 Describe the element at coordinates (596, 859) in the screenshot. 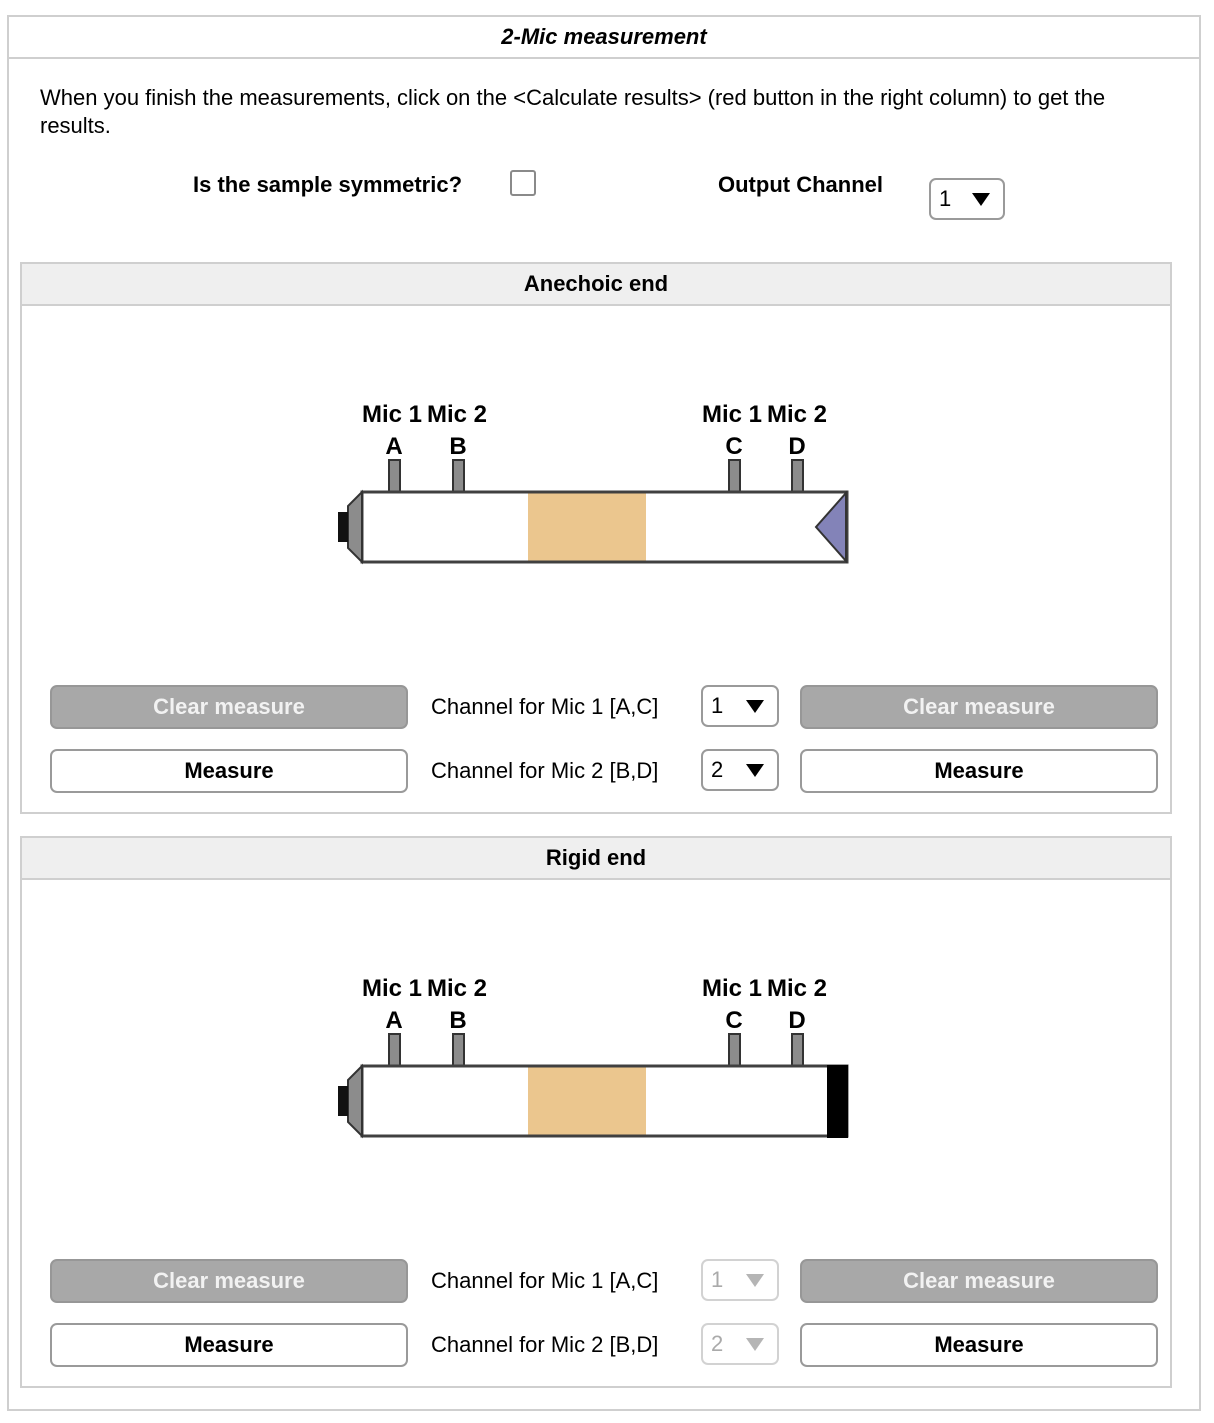

I see `rigid-end-header: Rigid end` at that location.